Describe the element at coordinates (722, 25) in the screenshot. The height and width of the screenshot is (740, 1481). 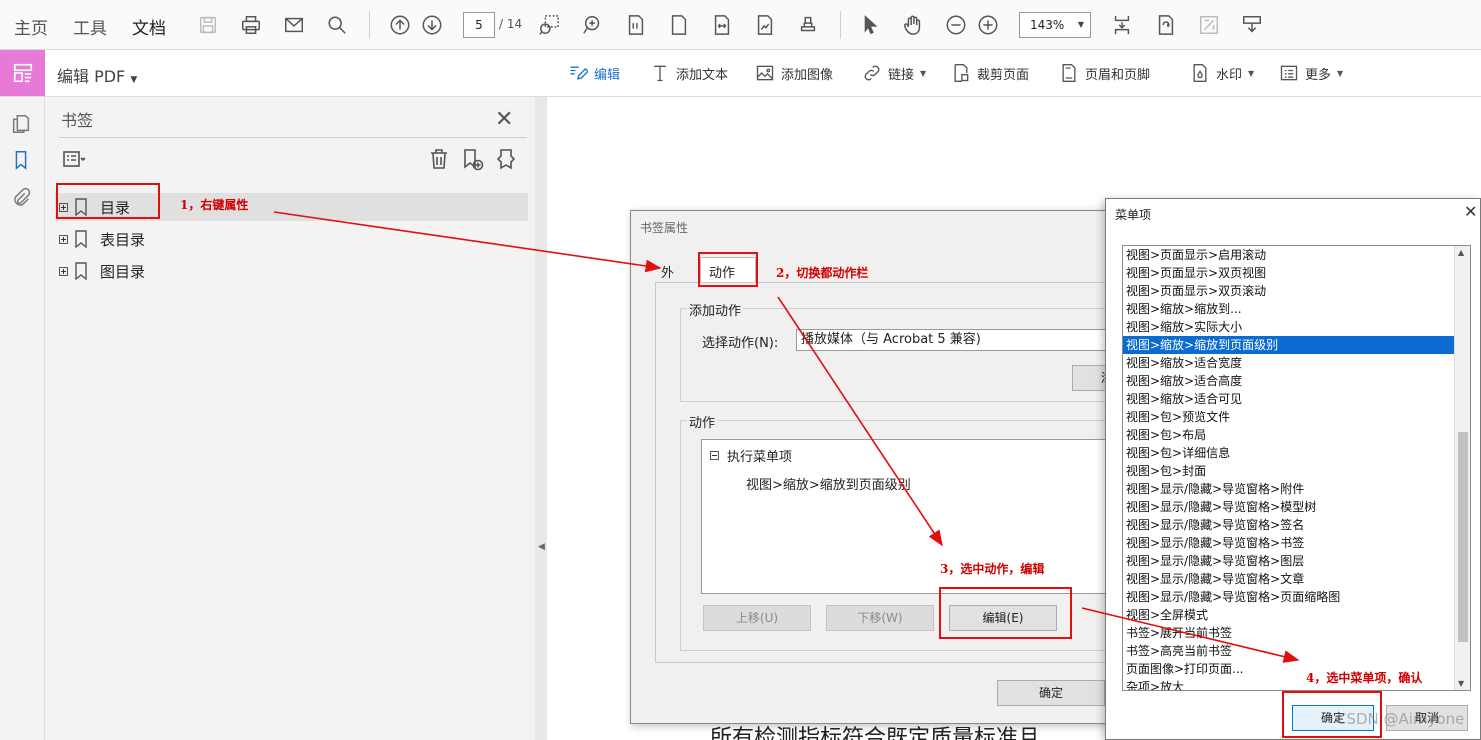
I see `fit-width-icon` at that location.